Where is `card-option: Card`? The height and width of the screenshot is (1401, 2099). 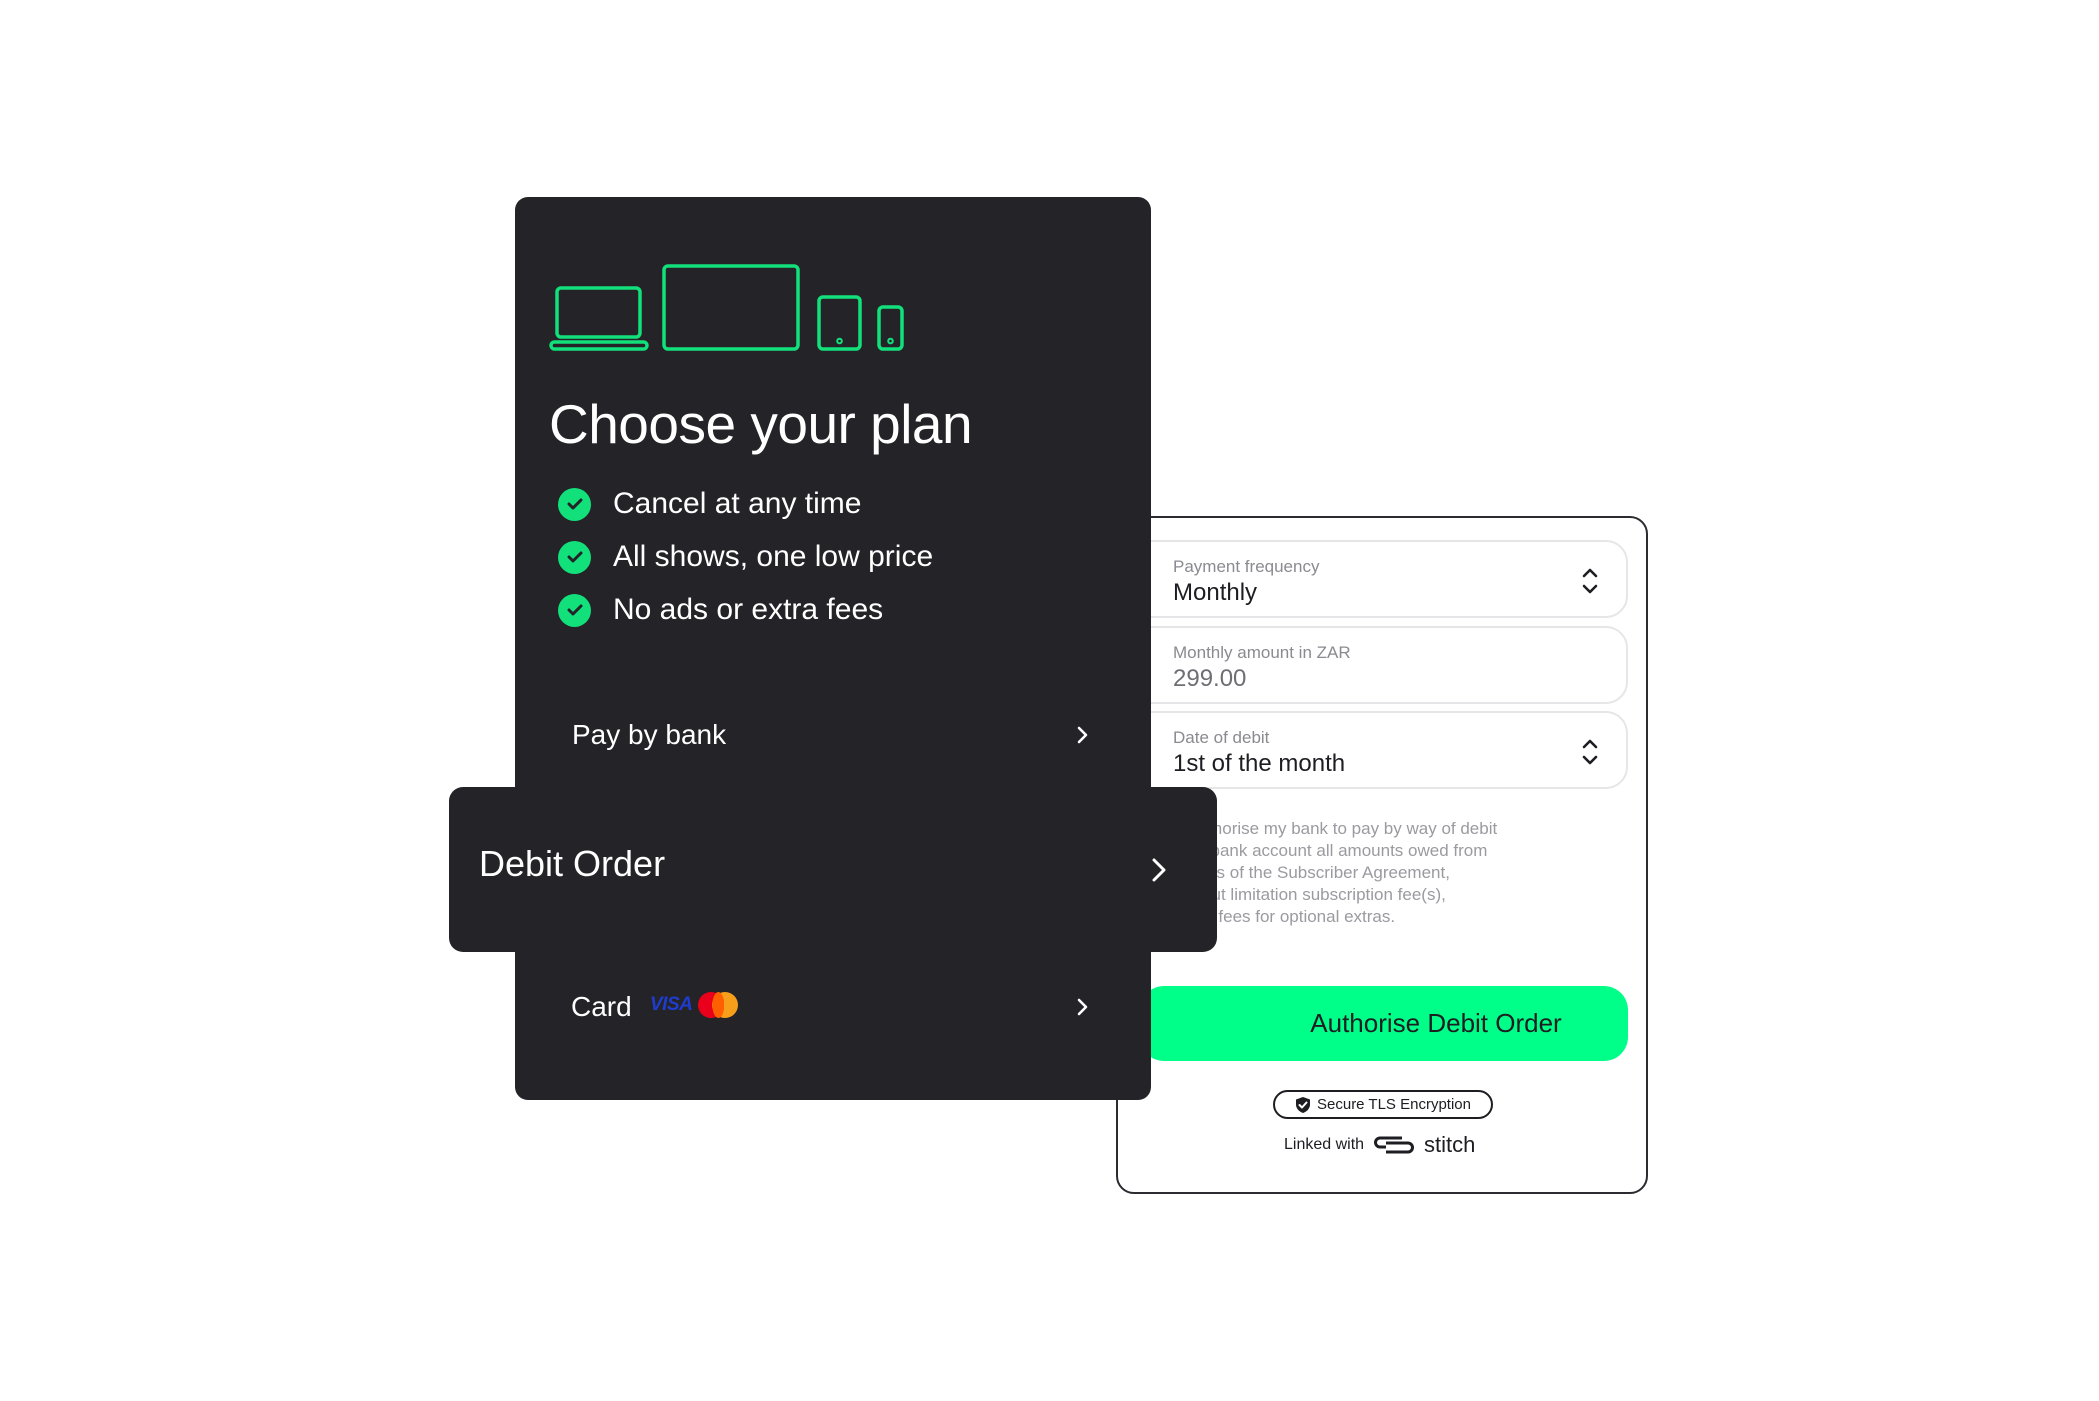 card-option: Card is located at coordinates (833, 1007).